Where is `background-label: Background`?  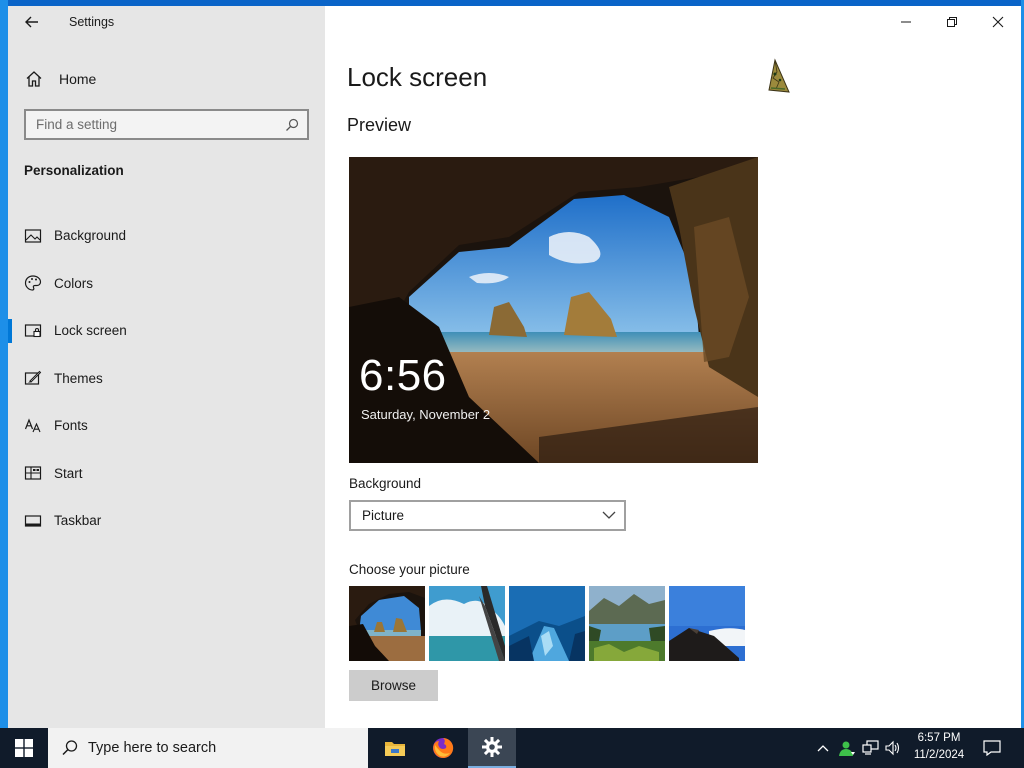
background-label: Background is located at coordinates (385, 483).